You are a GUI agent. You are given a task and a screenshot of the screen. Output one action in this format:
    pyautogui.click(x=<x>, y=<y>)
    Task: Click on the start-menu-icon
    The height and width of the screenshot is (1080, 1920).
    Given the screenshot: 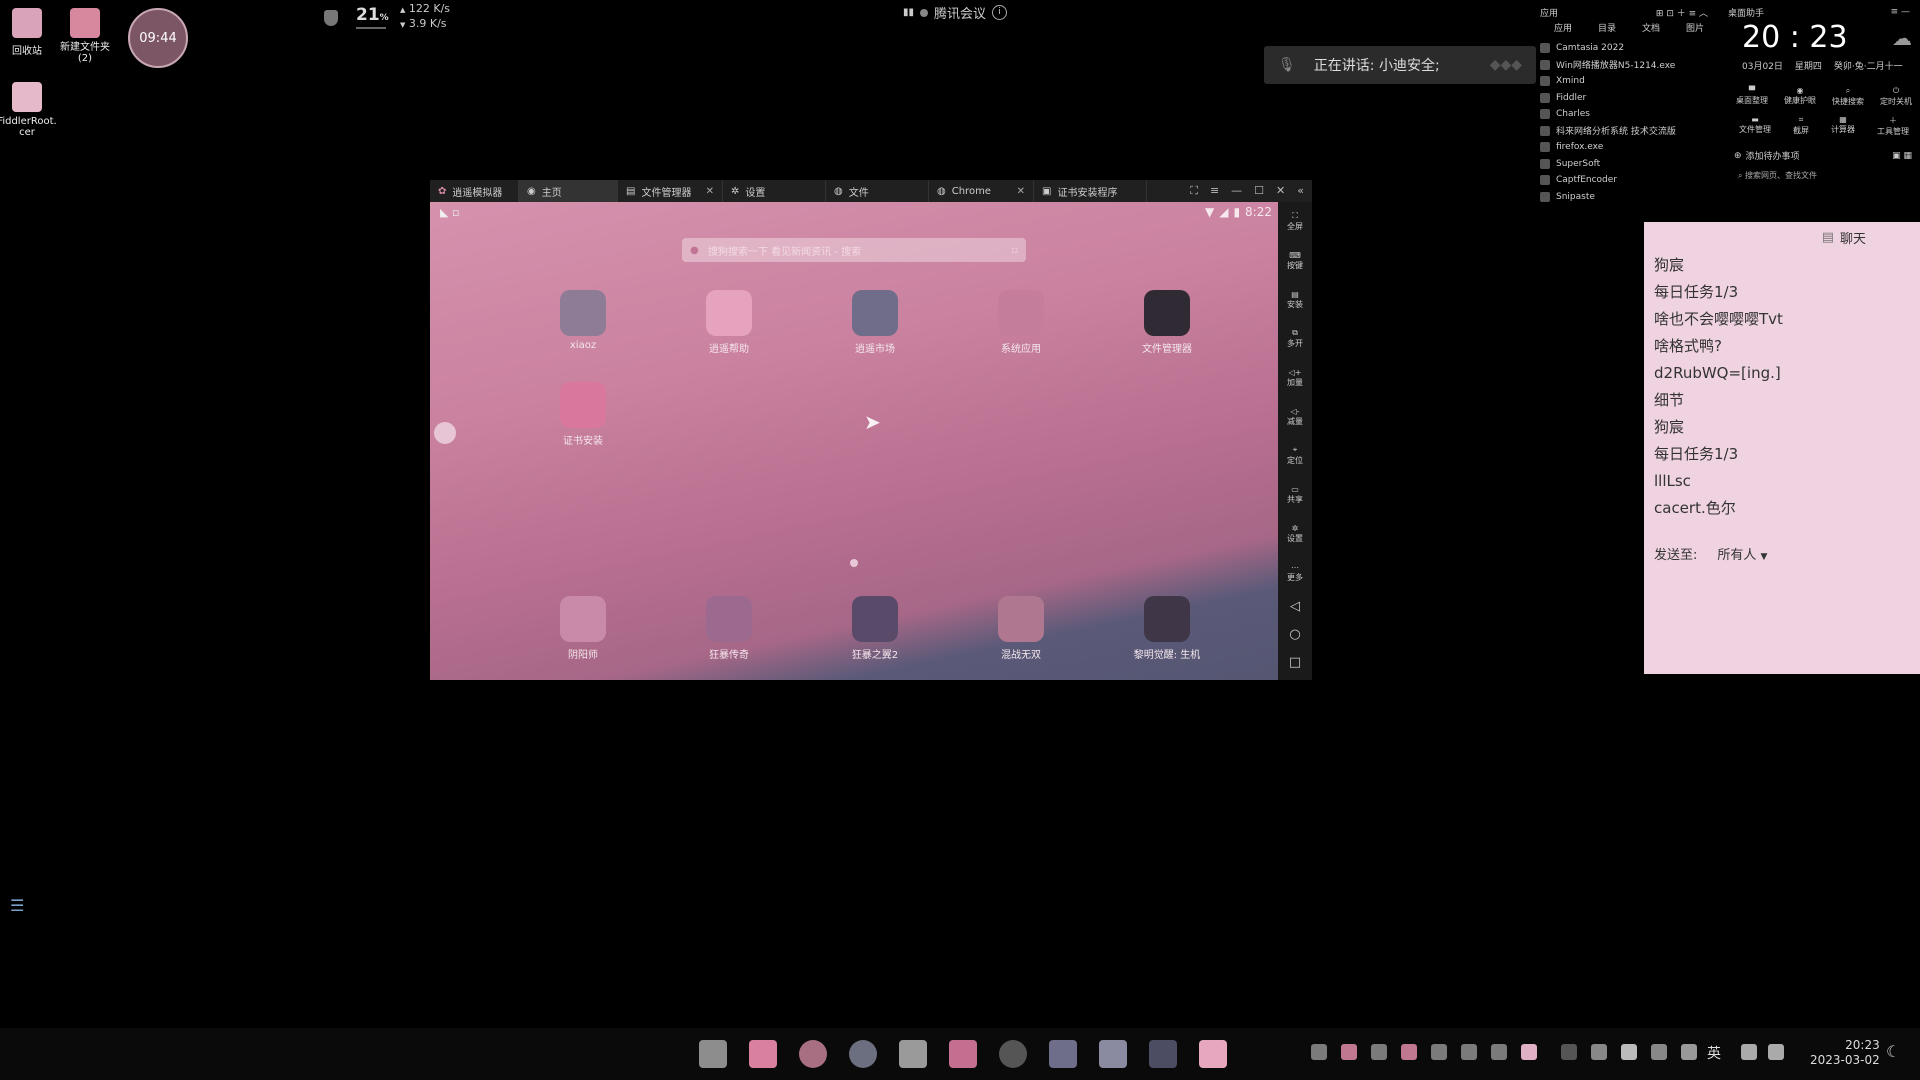 What is the action you would take?
    pyautogui.click(x=713, y=1054)
    